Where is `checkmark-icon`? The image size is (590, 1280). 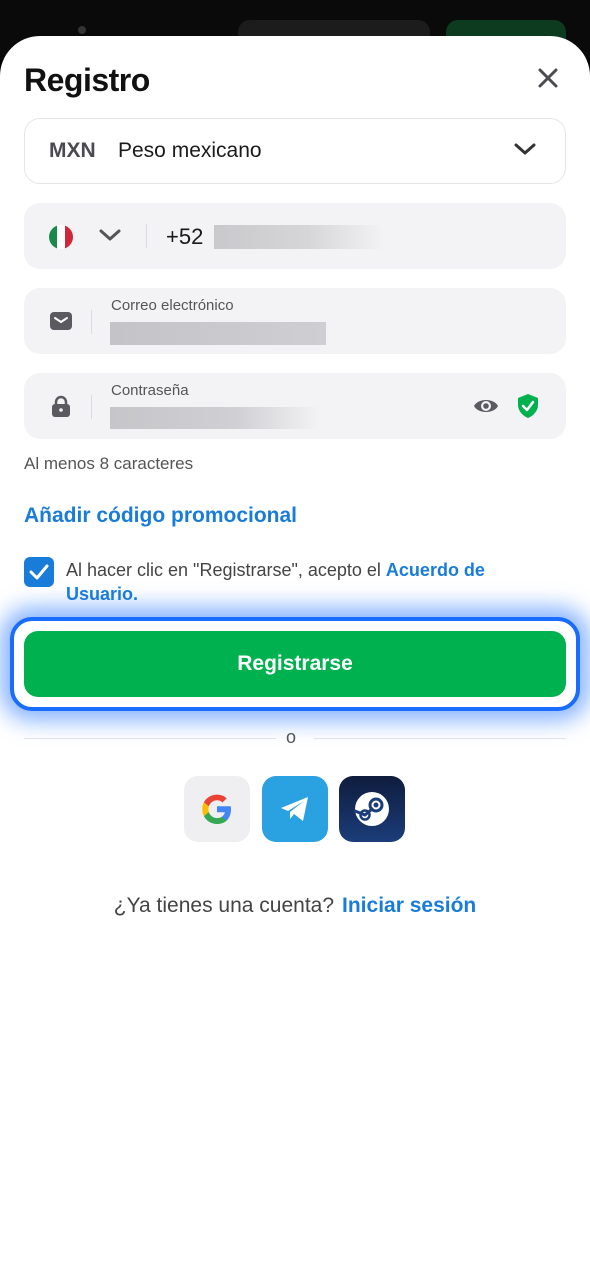 checkmark-icon is located at coordinates (39, 572).